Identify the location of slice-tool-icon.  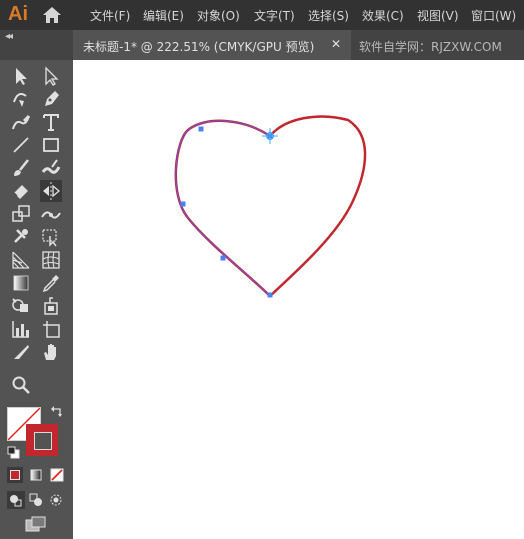
(21, 352).